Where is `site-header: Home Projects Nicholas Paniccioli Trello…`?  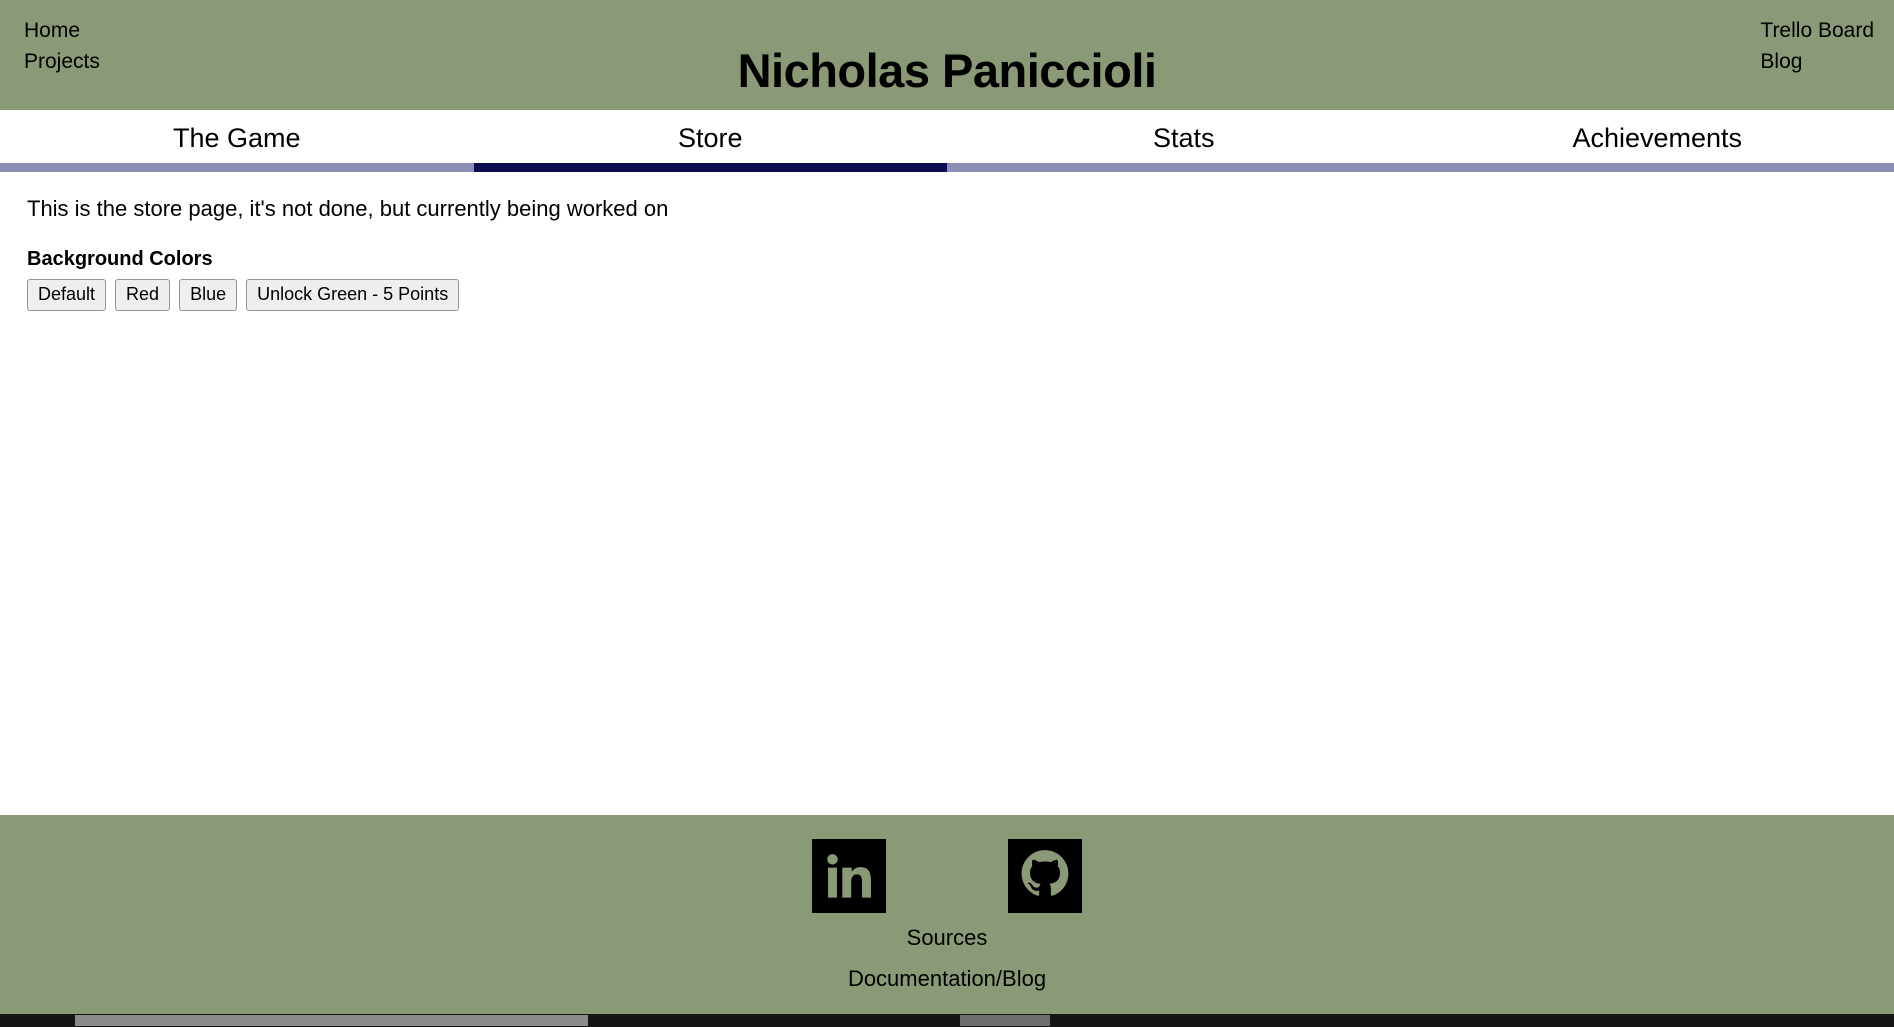 site-header: Home Projects Nicholas Paniccioli Trello… is located at coordinates (947, 55).